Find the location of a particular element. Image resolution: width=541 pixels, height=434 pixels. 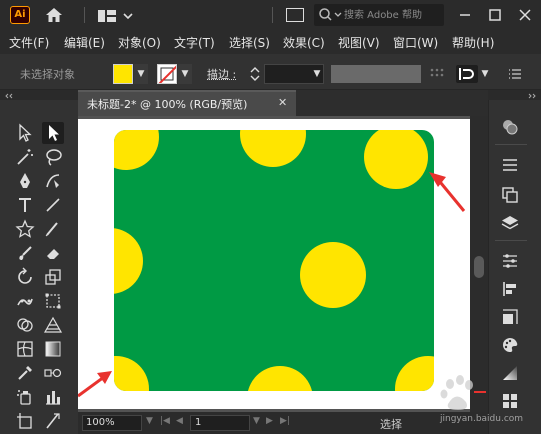

free-transform-tool-icon is located at coordinates (53, 301).